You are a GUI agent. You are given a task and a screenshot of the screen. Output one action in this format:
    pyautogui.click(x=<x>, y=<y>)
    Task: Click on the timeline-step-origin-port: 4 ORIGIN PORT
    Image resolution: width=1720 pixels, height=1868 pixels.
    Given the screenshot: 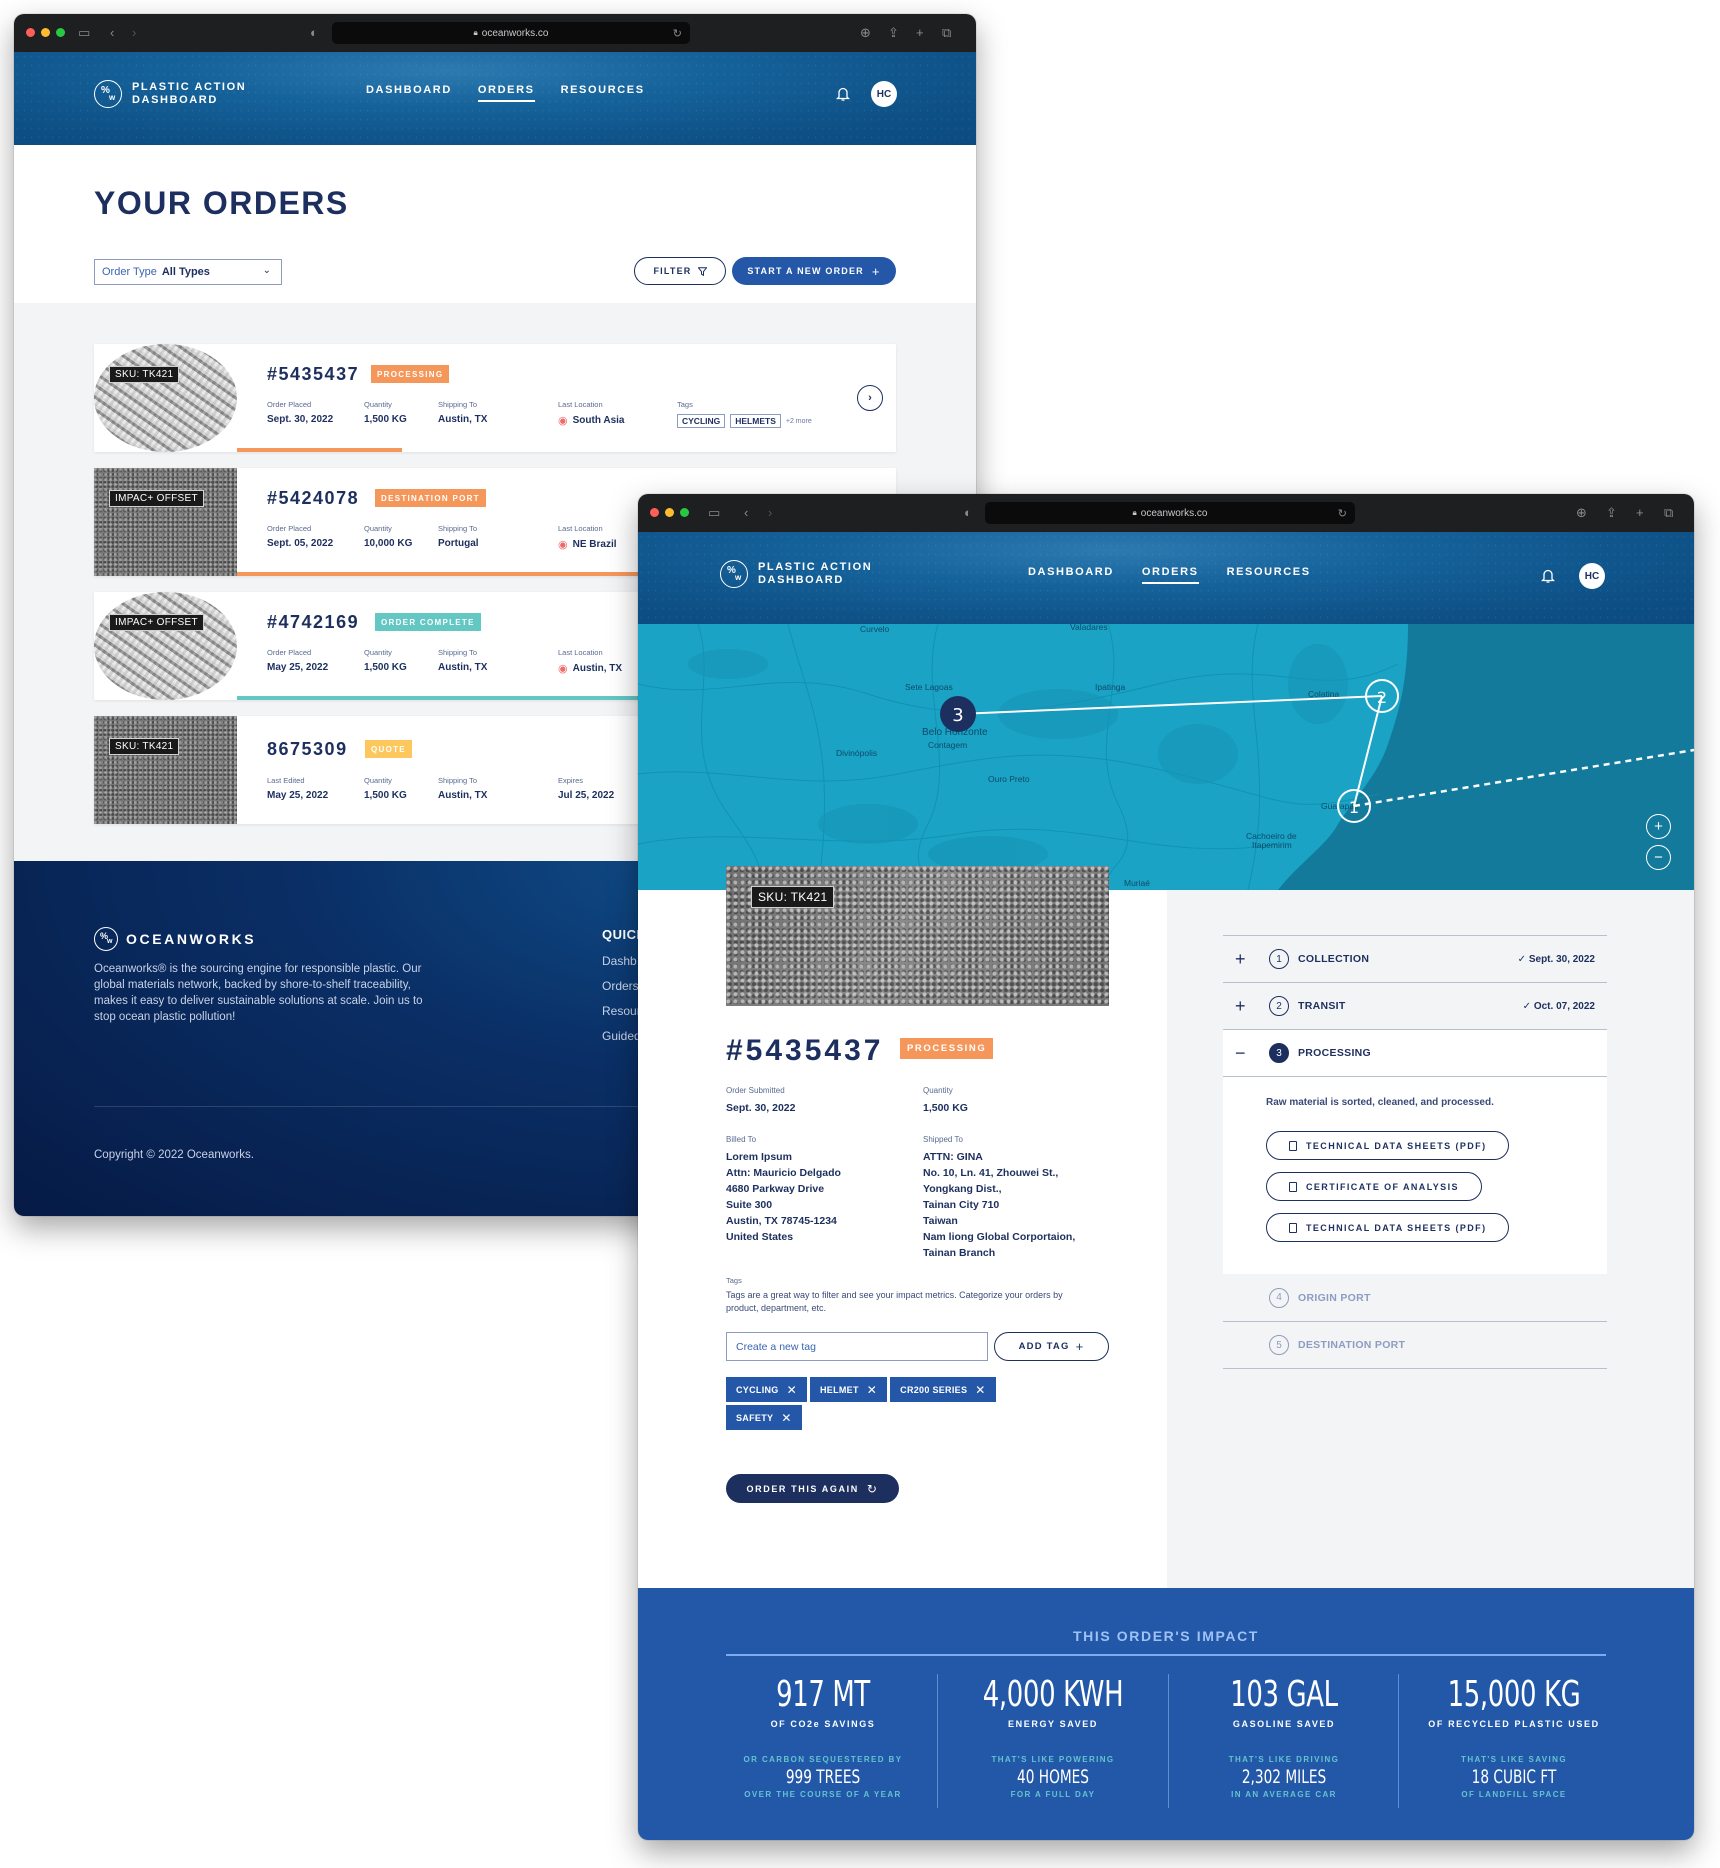 What is the action you would take?
    pyautogui.click(x=1415, y=1297)
    